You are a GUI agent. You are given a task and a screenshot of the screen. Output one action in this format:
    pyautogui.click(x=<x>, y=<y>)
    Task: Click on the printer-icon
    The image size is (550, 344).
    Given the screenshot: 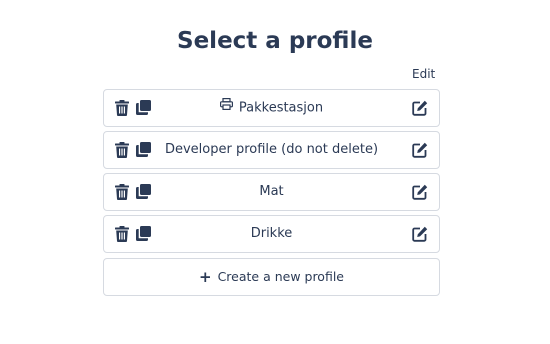 What is the action you would take?
    pyautogui.click(x=226, y=107)
    